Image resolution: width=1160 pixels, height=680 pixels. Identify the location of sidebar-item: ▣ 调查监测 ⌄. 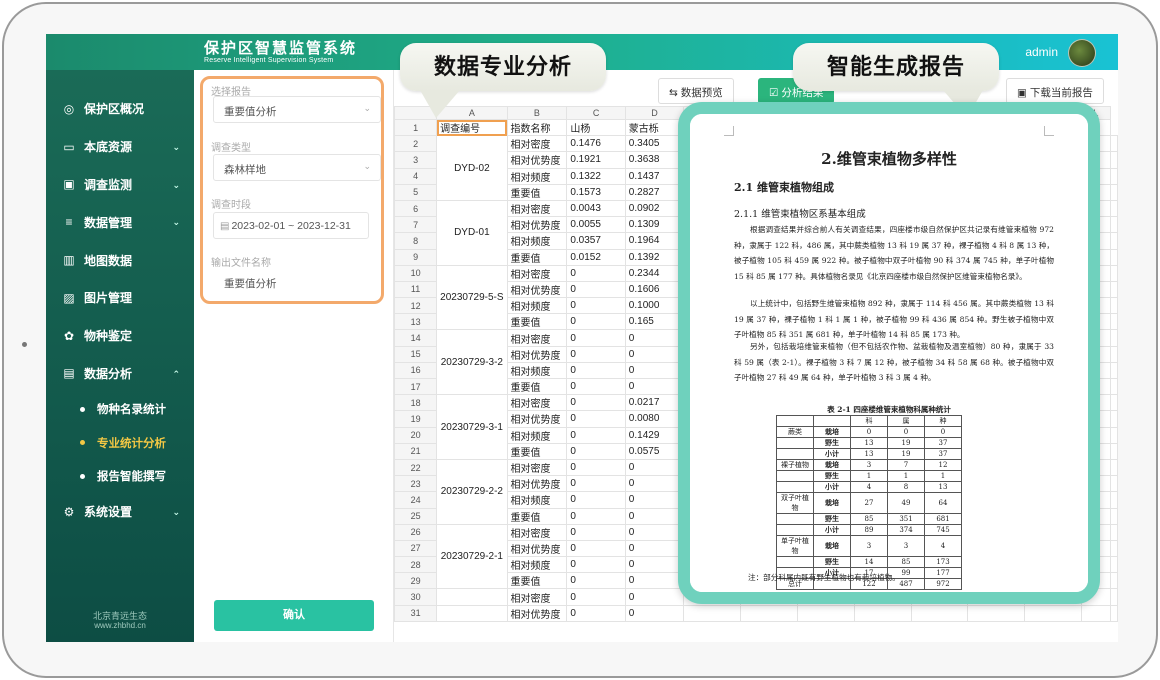
(120, 185).